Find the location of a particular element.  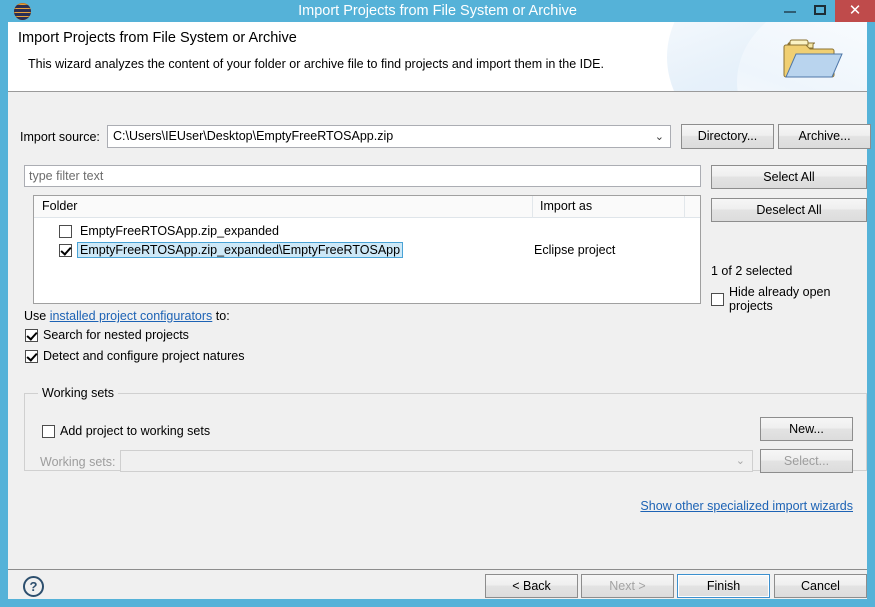

detect-project-natures-row: Detect and configure project natures is located at coordinates (135, 356).